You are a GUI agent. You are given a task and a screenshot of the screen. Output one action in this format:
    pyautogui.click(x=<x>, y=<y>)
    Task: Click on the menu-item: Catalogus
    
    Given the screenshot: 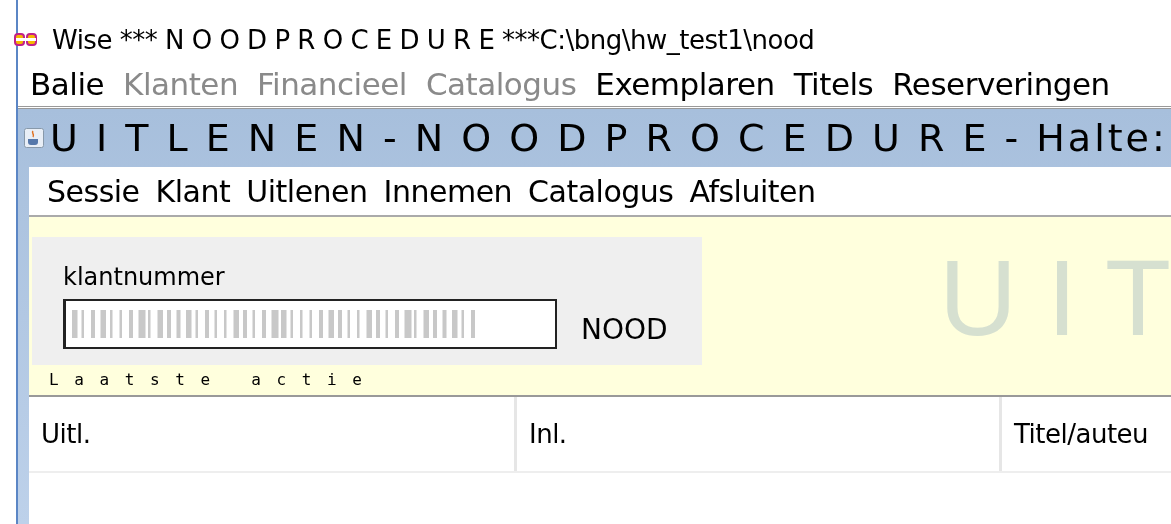 What is the action you would take?
    pyautogui.click(x=601, y=191)
    